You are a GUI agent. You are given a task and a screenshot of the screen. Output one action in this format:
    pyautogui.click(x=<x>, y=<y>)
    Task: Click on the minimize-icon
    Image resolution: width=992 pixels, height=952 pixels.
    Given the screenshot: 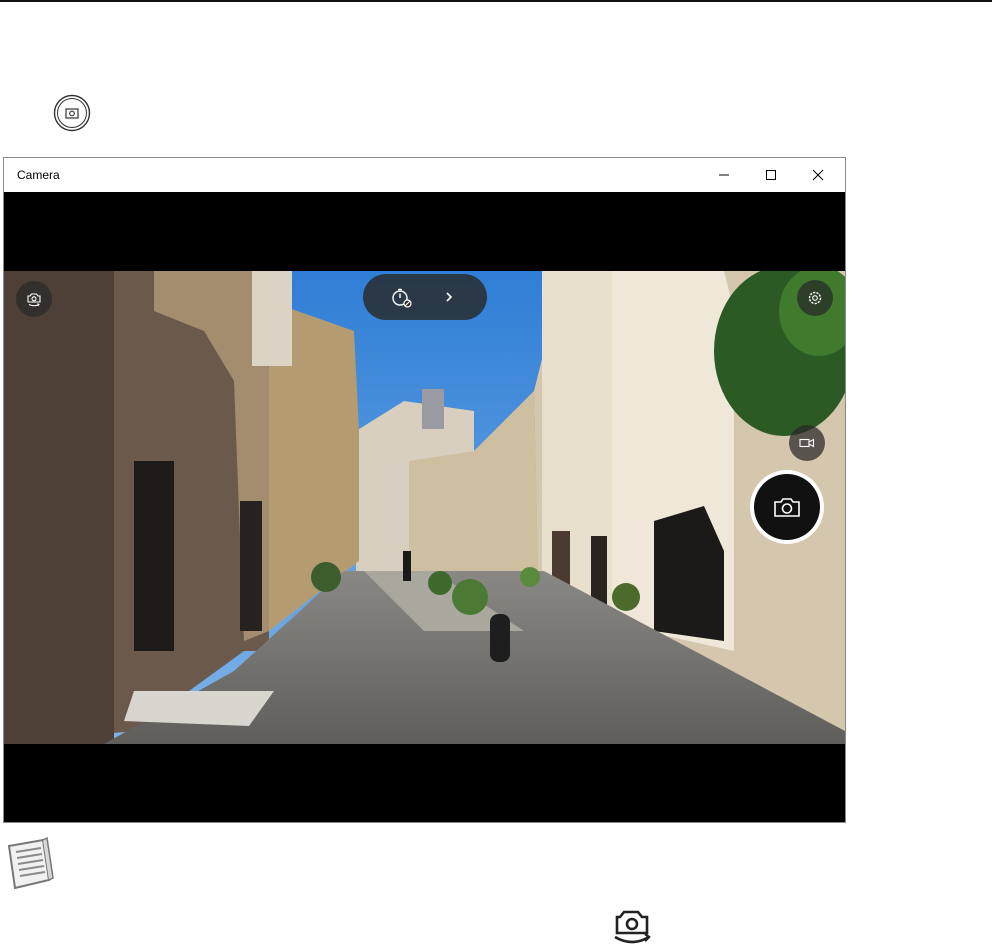 What is the action you would take?
    pyautogui.click(x=724, y=175)
    